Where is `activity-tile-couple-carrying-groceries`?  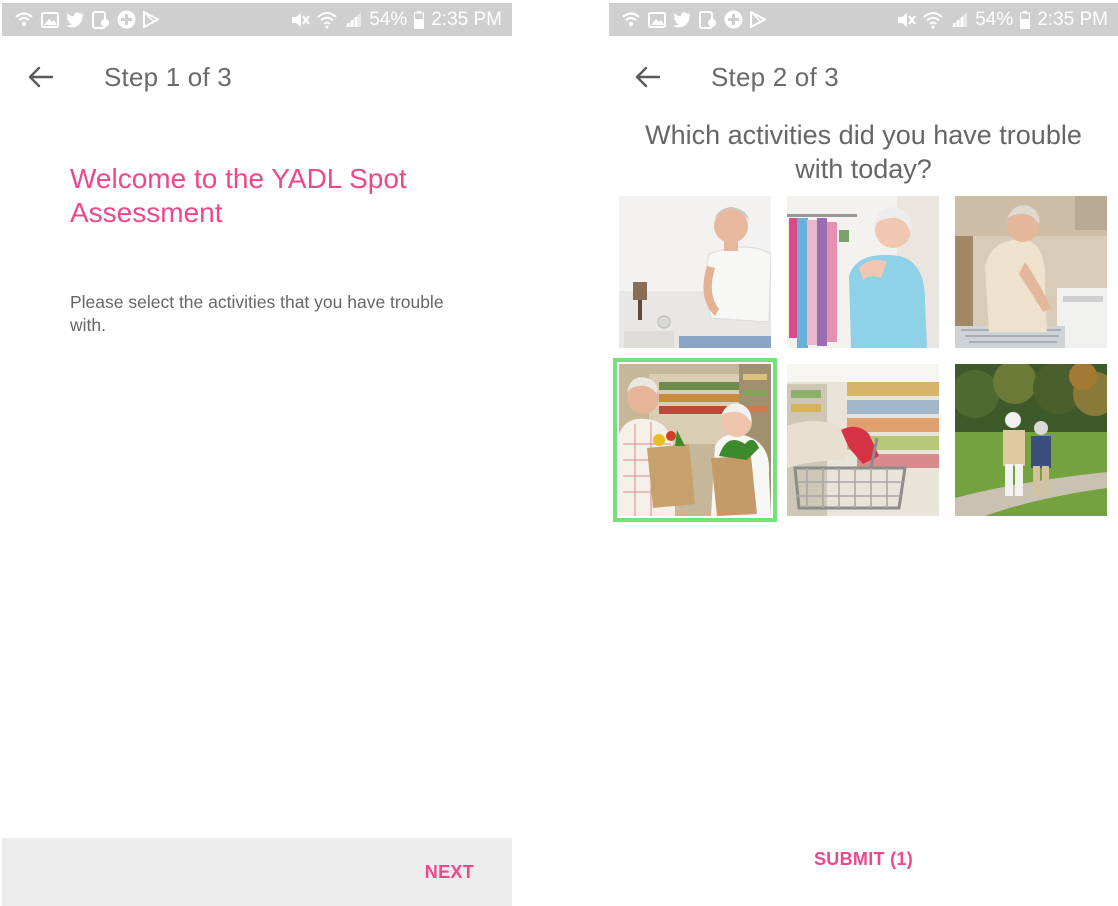 activity-tile-couple-carrying-groceries is located at coordinates (695, 440).